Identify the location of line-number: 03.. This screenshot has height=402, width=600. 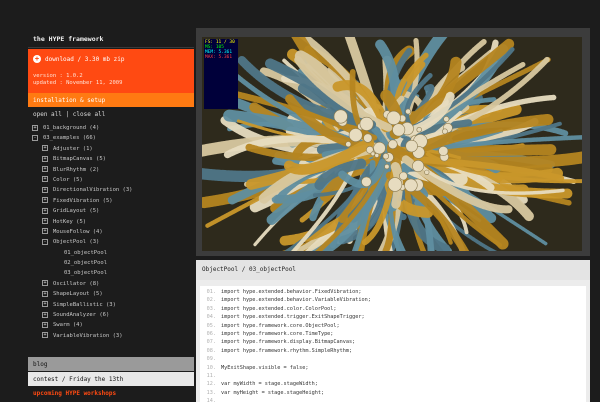
(211, 308).